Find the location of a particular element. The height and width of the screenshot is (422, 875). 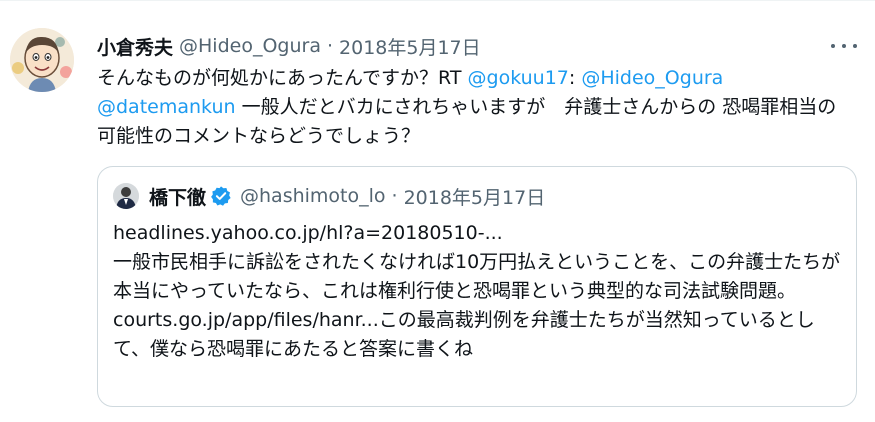

mention-link: @gokuu17 is located at coordinates (518, 78).